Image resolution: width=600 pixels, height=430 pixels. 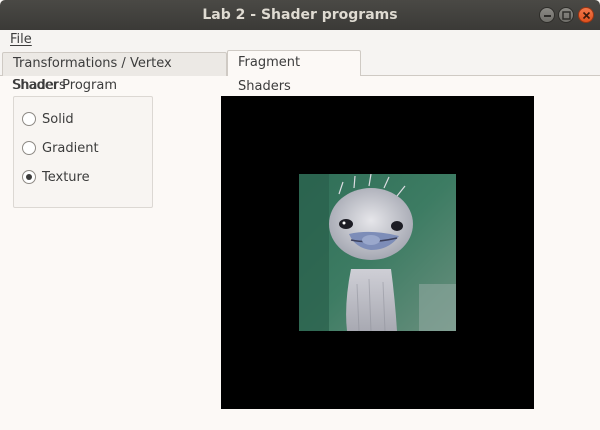 What do you see at coordinates (66, 177) in the screenshot?
I see `radio-texture-label: Texture` at bounding box center [66, 177].